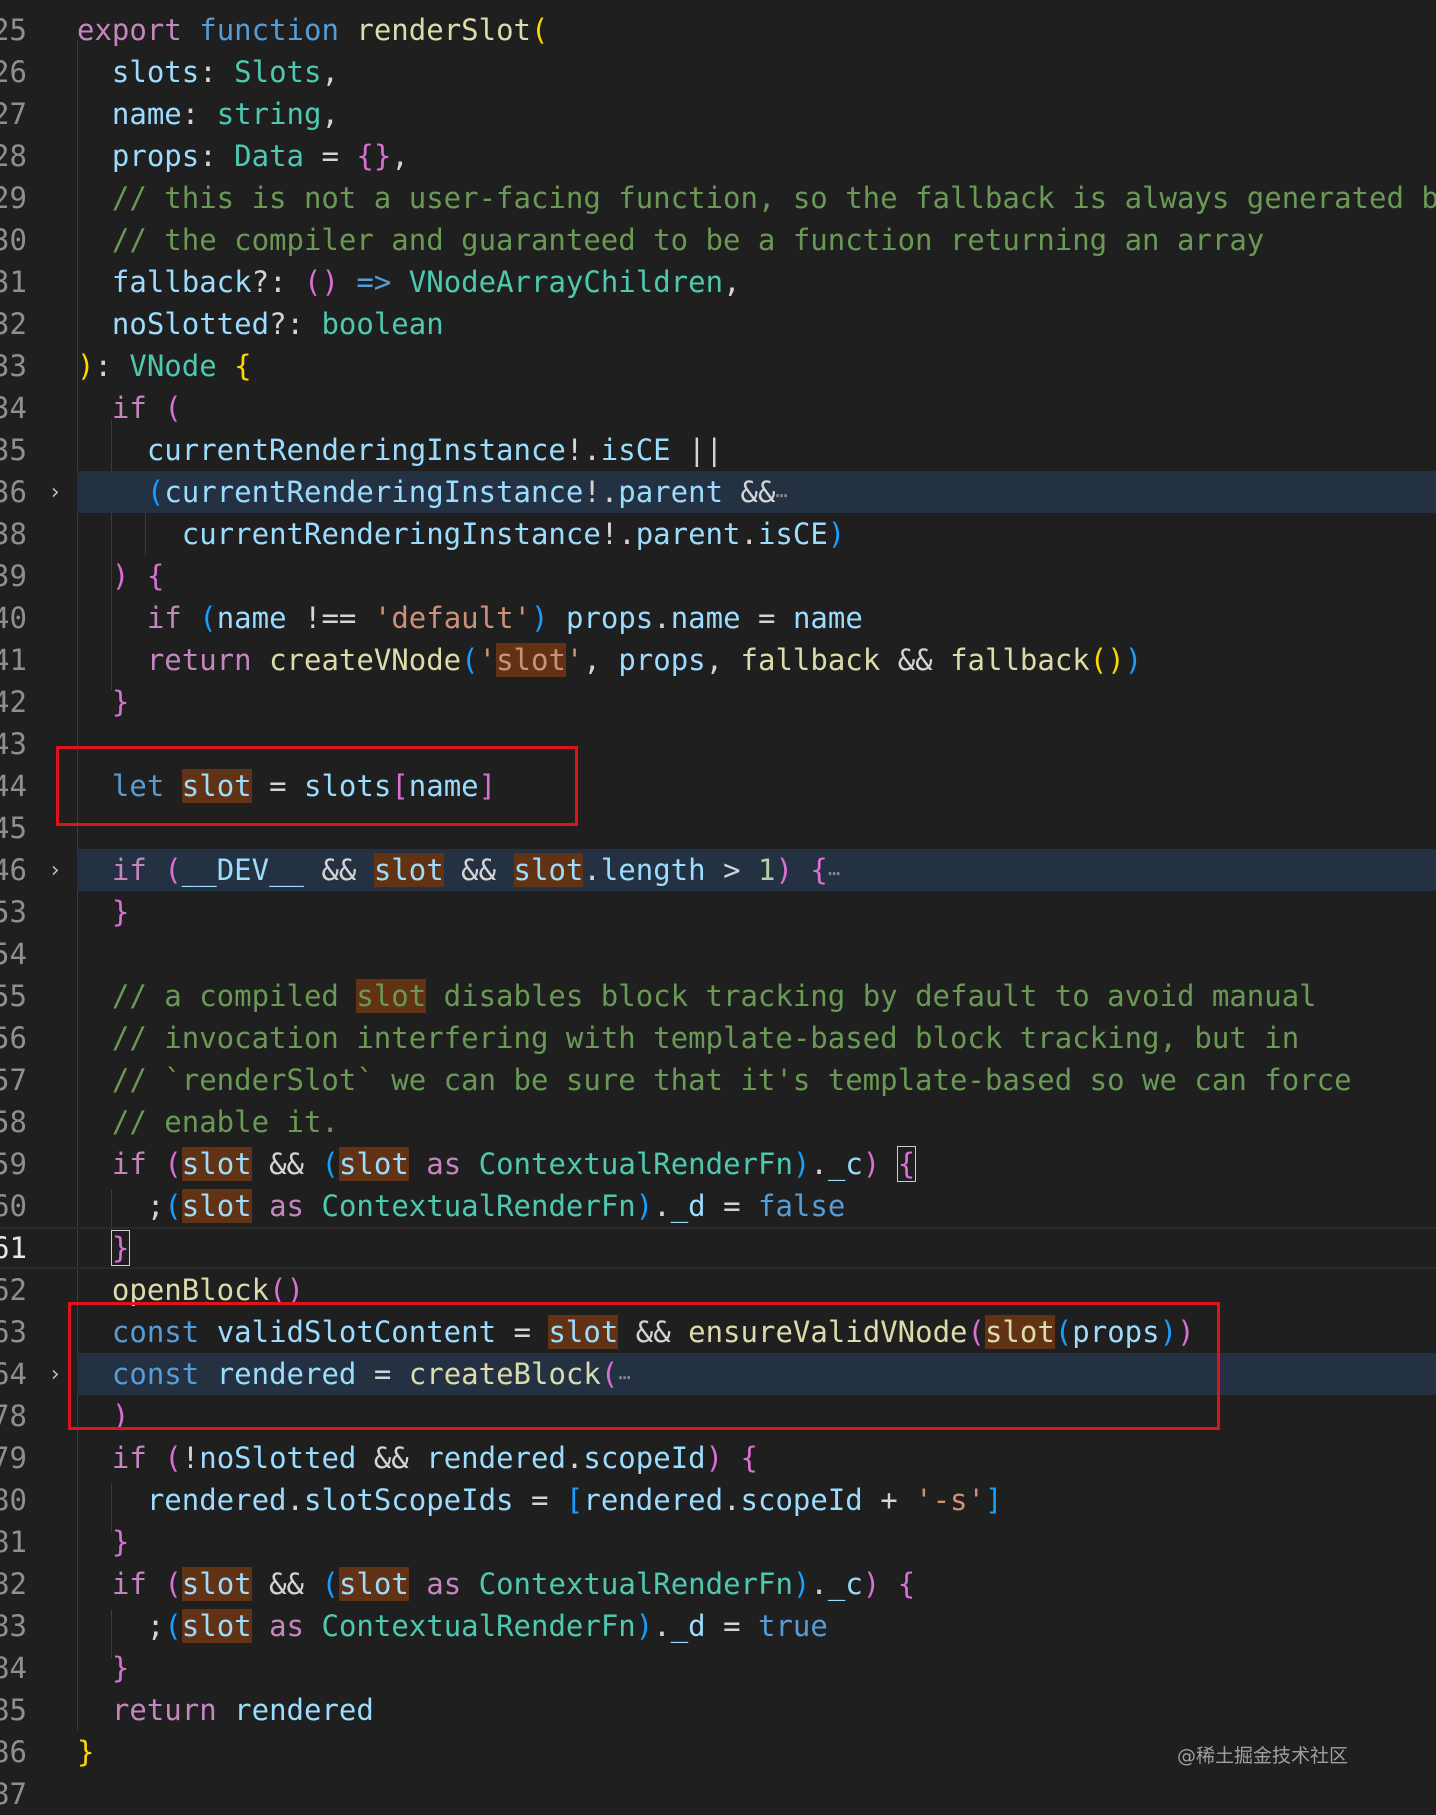 The width and height of the screenshot is (1436, 1815). What do you see at coordinates (13, 1374) in the screenshot?
I see `line-number: 64` at bounding box center [13, 1374].